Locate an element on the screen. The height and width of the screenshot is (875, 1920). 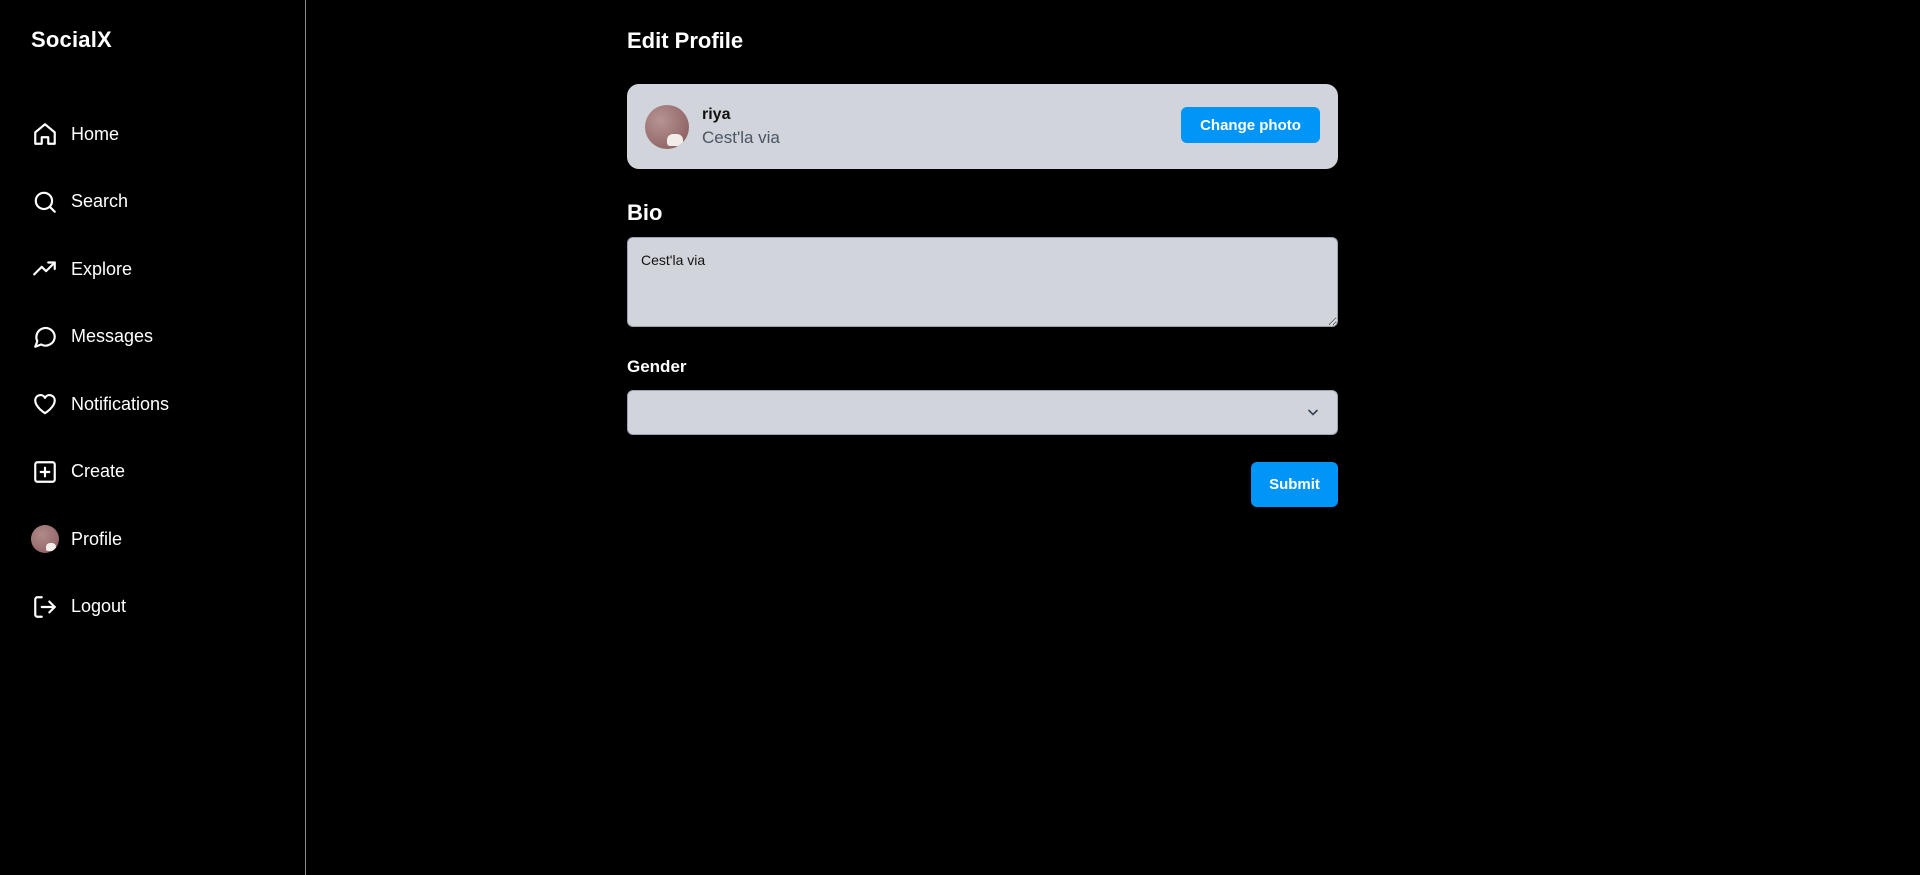
sidebar-item-explore: Explore is located at coordinates (100, 269).